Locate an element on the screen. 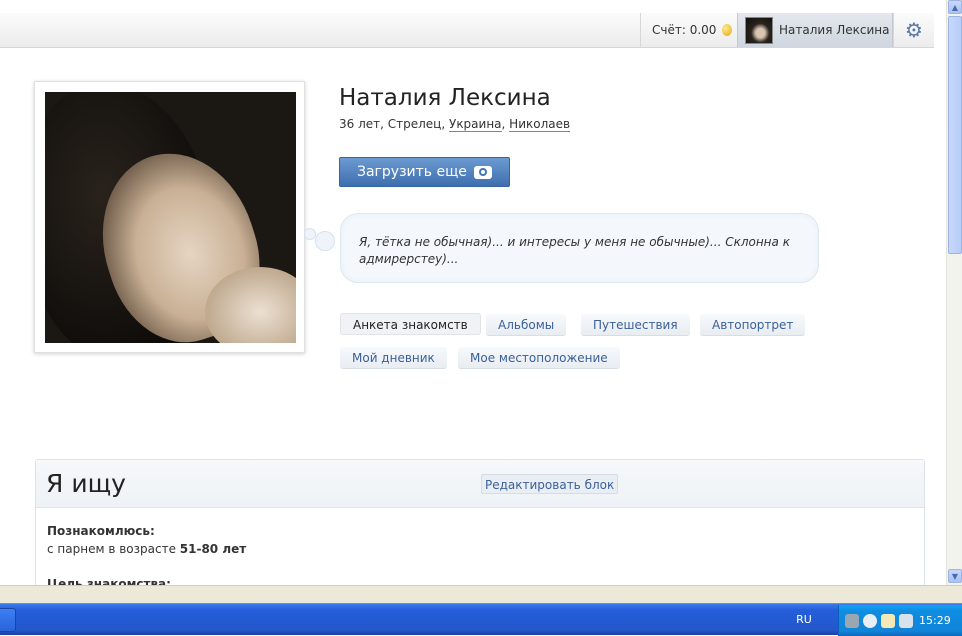 This screenshot has width=962, height=636. avatar is located at coordinates (759, 30).